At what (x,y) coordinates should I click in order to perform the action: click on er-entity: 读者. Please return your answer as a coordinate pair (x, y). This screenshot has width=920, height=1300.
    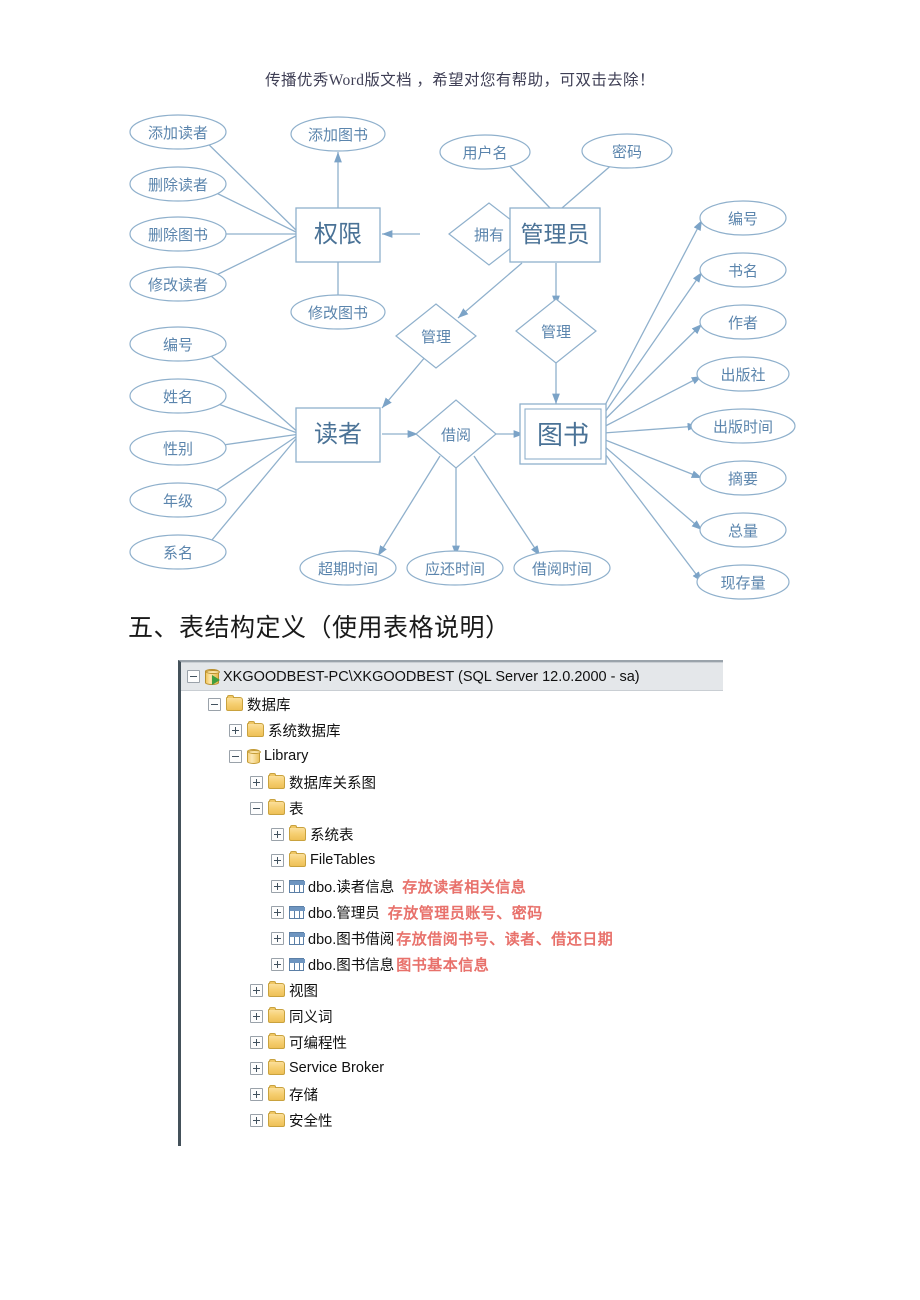
    Looking at the image, I should click on (338, 435).